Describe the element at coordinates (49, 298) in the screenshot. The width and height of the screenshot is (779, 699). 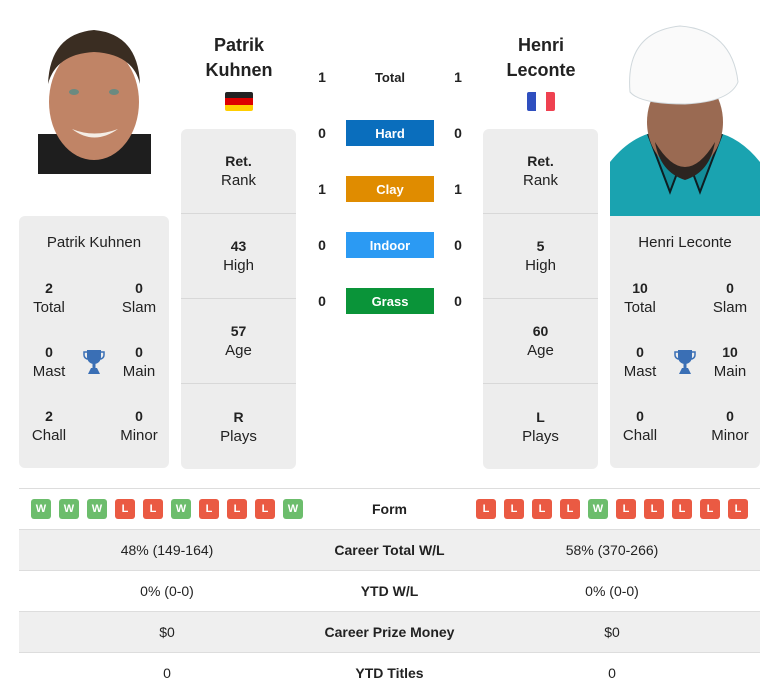
I see `titles-total: 2 Total` at that location.